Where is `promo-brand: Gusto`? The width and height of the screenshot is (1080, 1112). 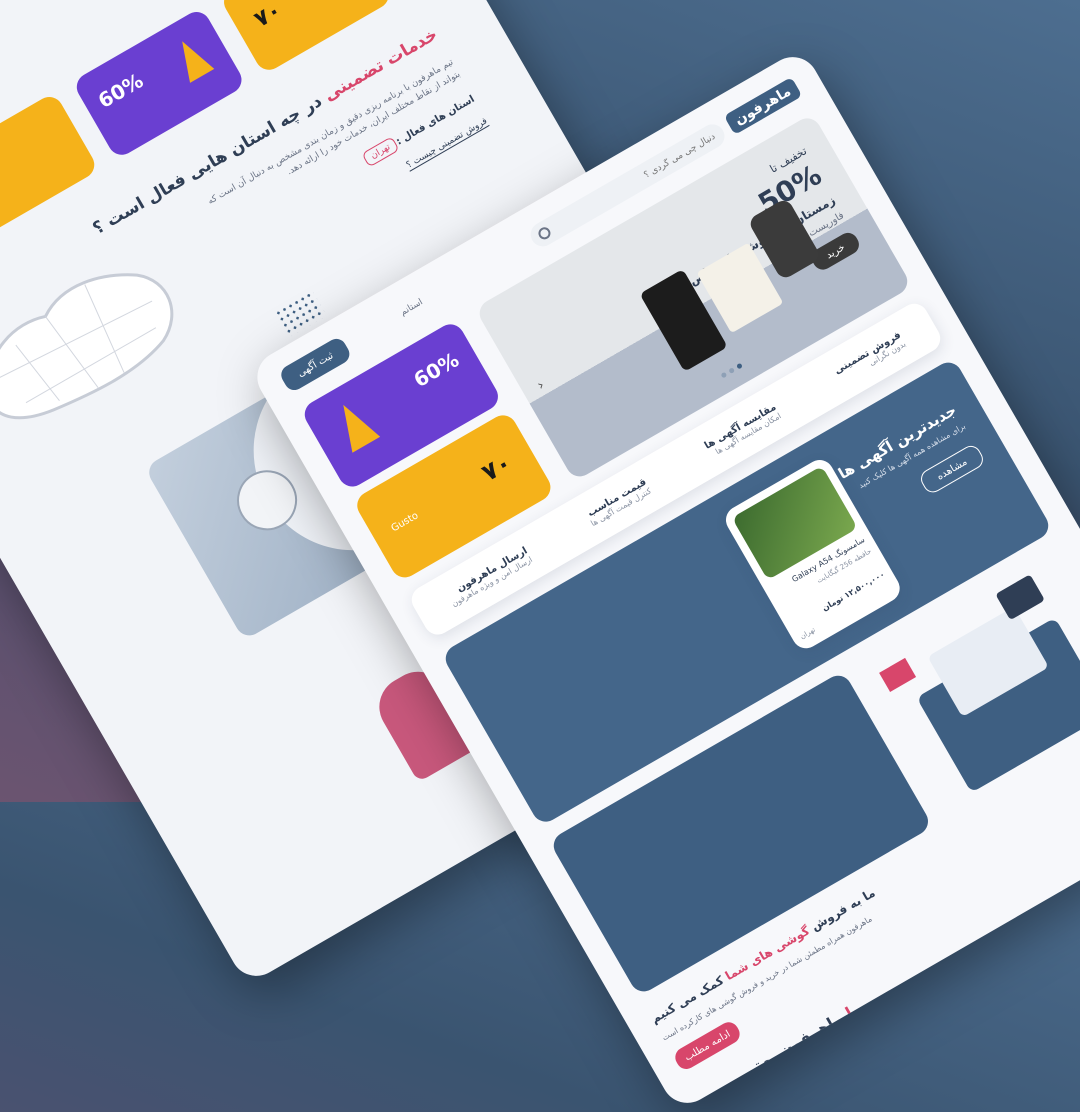 promo-brand: Gusto is located at coordinates (405, 522).